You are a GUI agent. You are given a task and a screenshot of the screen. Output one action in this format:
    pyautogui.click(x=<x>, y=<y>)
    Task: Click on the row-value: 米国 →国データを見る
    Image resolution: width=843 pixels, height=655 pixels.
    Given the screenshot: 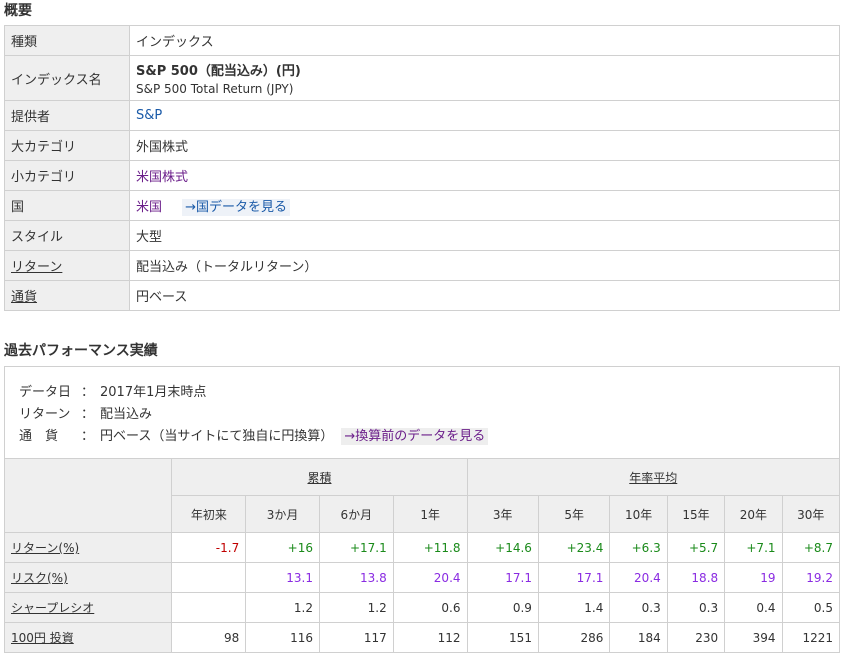 What is the action you would take?
    pyautogui.click(x=484, y=205)
    